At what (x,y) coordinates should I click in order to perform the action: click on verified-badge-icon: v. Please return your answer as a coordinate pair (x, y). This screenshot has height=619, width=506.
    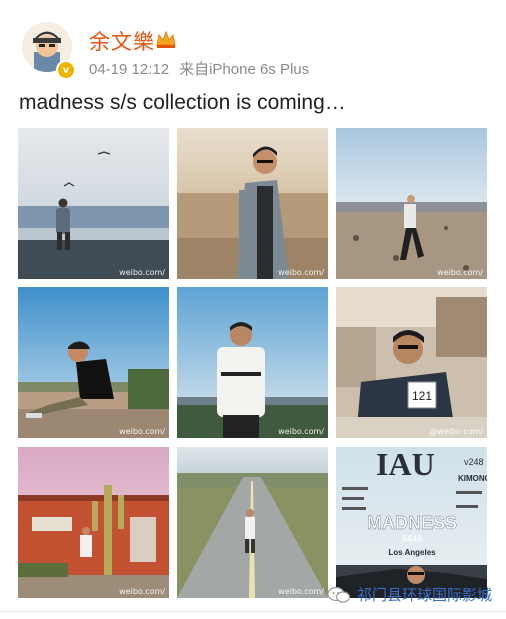
    Looking at the image, I should click on (66, 70).